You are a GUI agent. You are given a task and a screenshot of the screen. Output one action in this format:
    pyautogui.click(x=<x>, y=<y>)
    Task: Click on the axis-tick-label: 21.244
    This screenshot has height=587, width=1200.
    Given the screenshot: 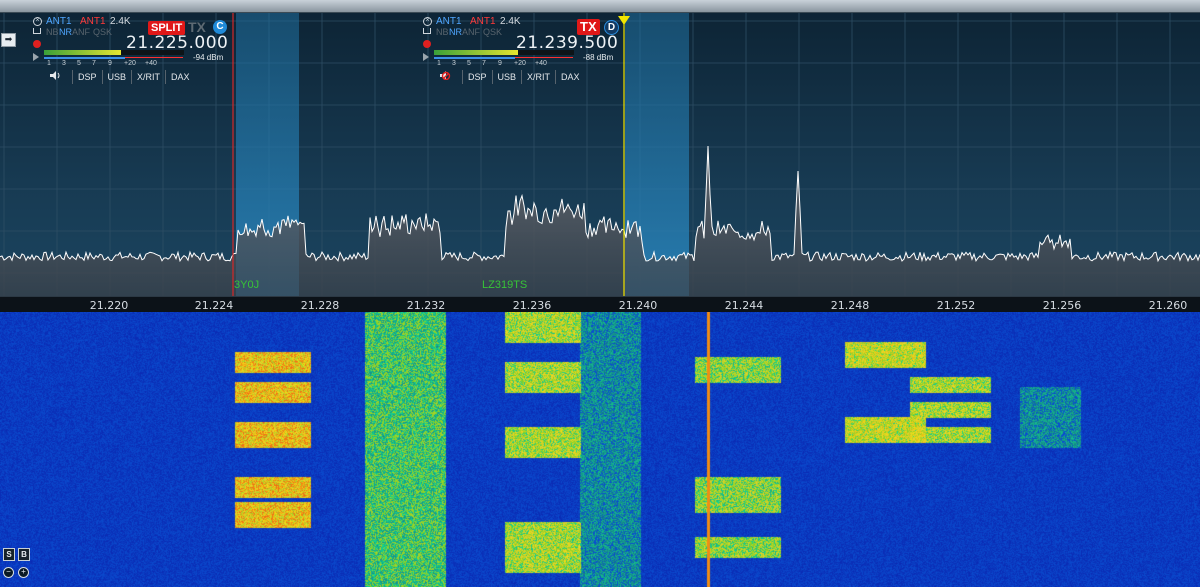 What is the action you would take?
    pyautogui.click(x=744, y=305)
    